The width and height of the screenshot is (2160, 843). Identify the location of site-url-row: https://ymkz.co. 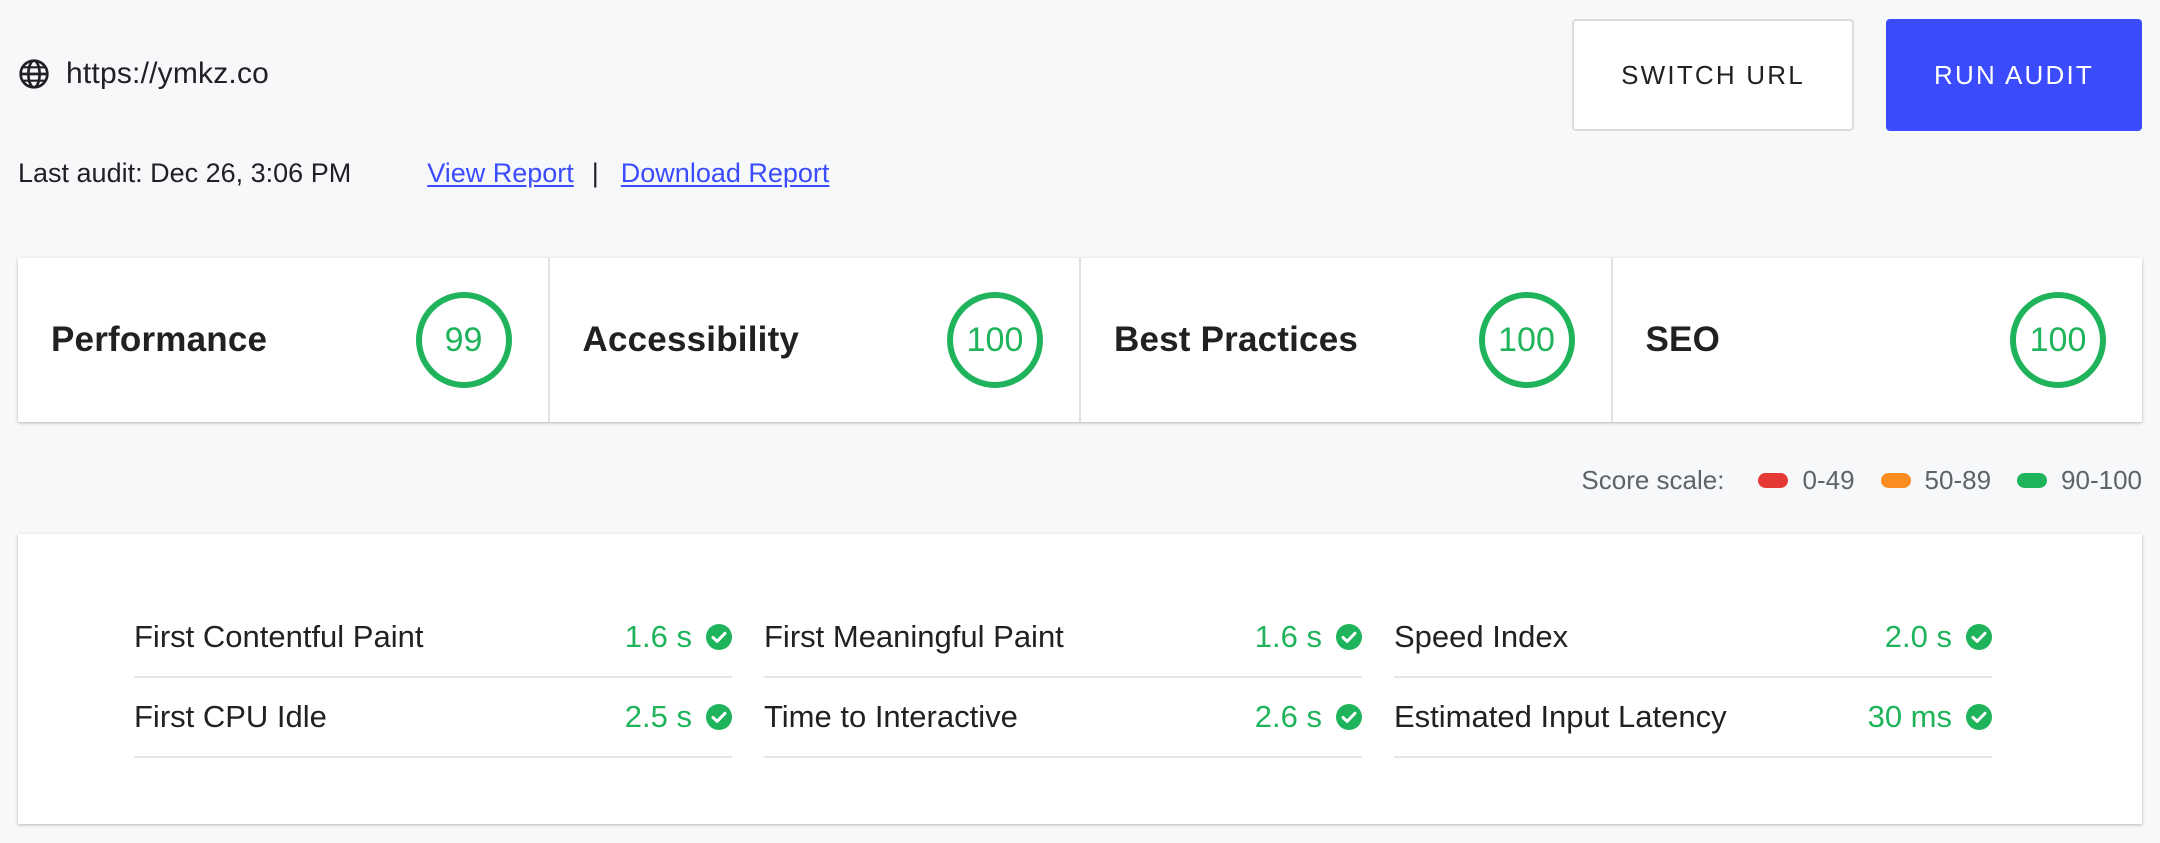
(143, 74).